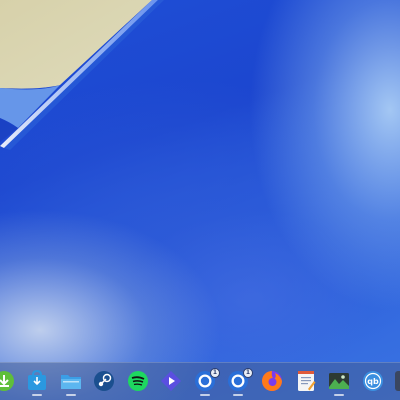  I want to click on dock-item-qbittorrent: qb, so click(373, 382).